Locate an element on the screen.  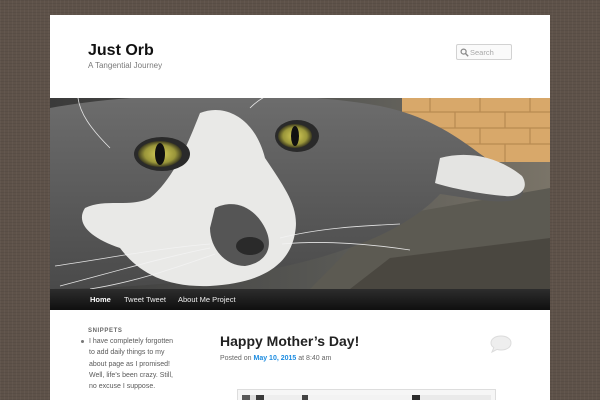
search-icon is located at coordinates (464, 52).